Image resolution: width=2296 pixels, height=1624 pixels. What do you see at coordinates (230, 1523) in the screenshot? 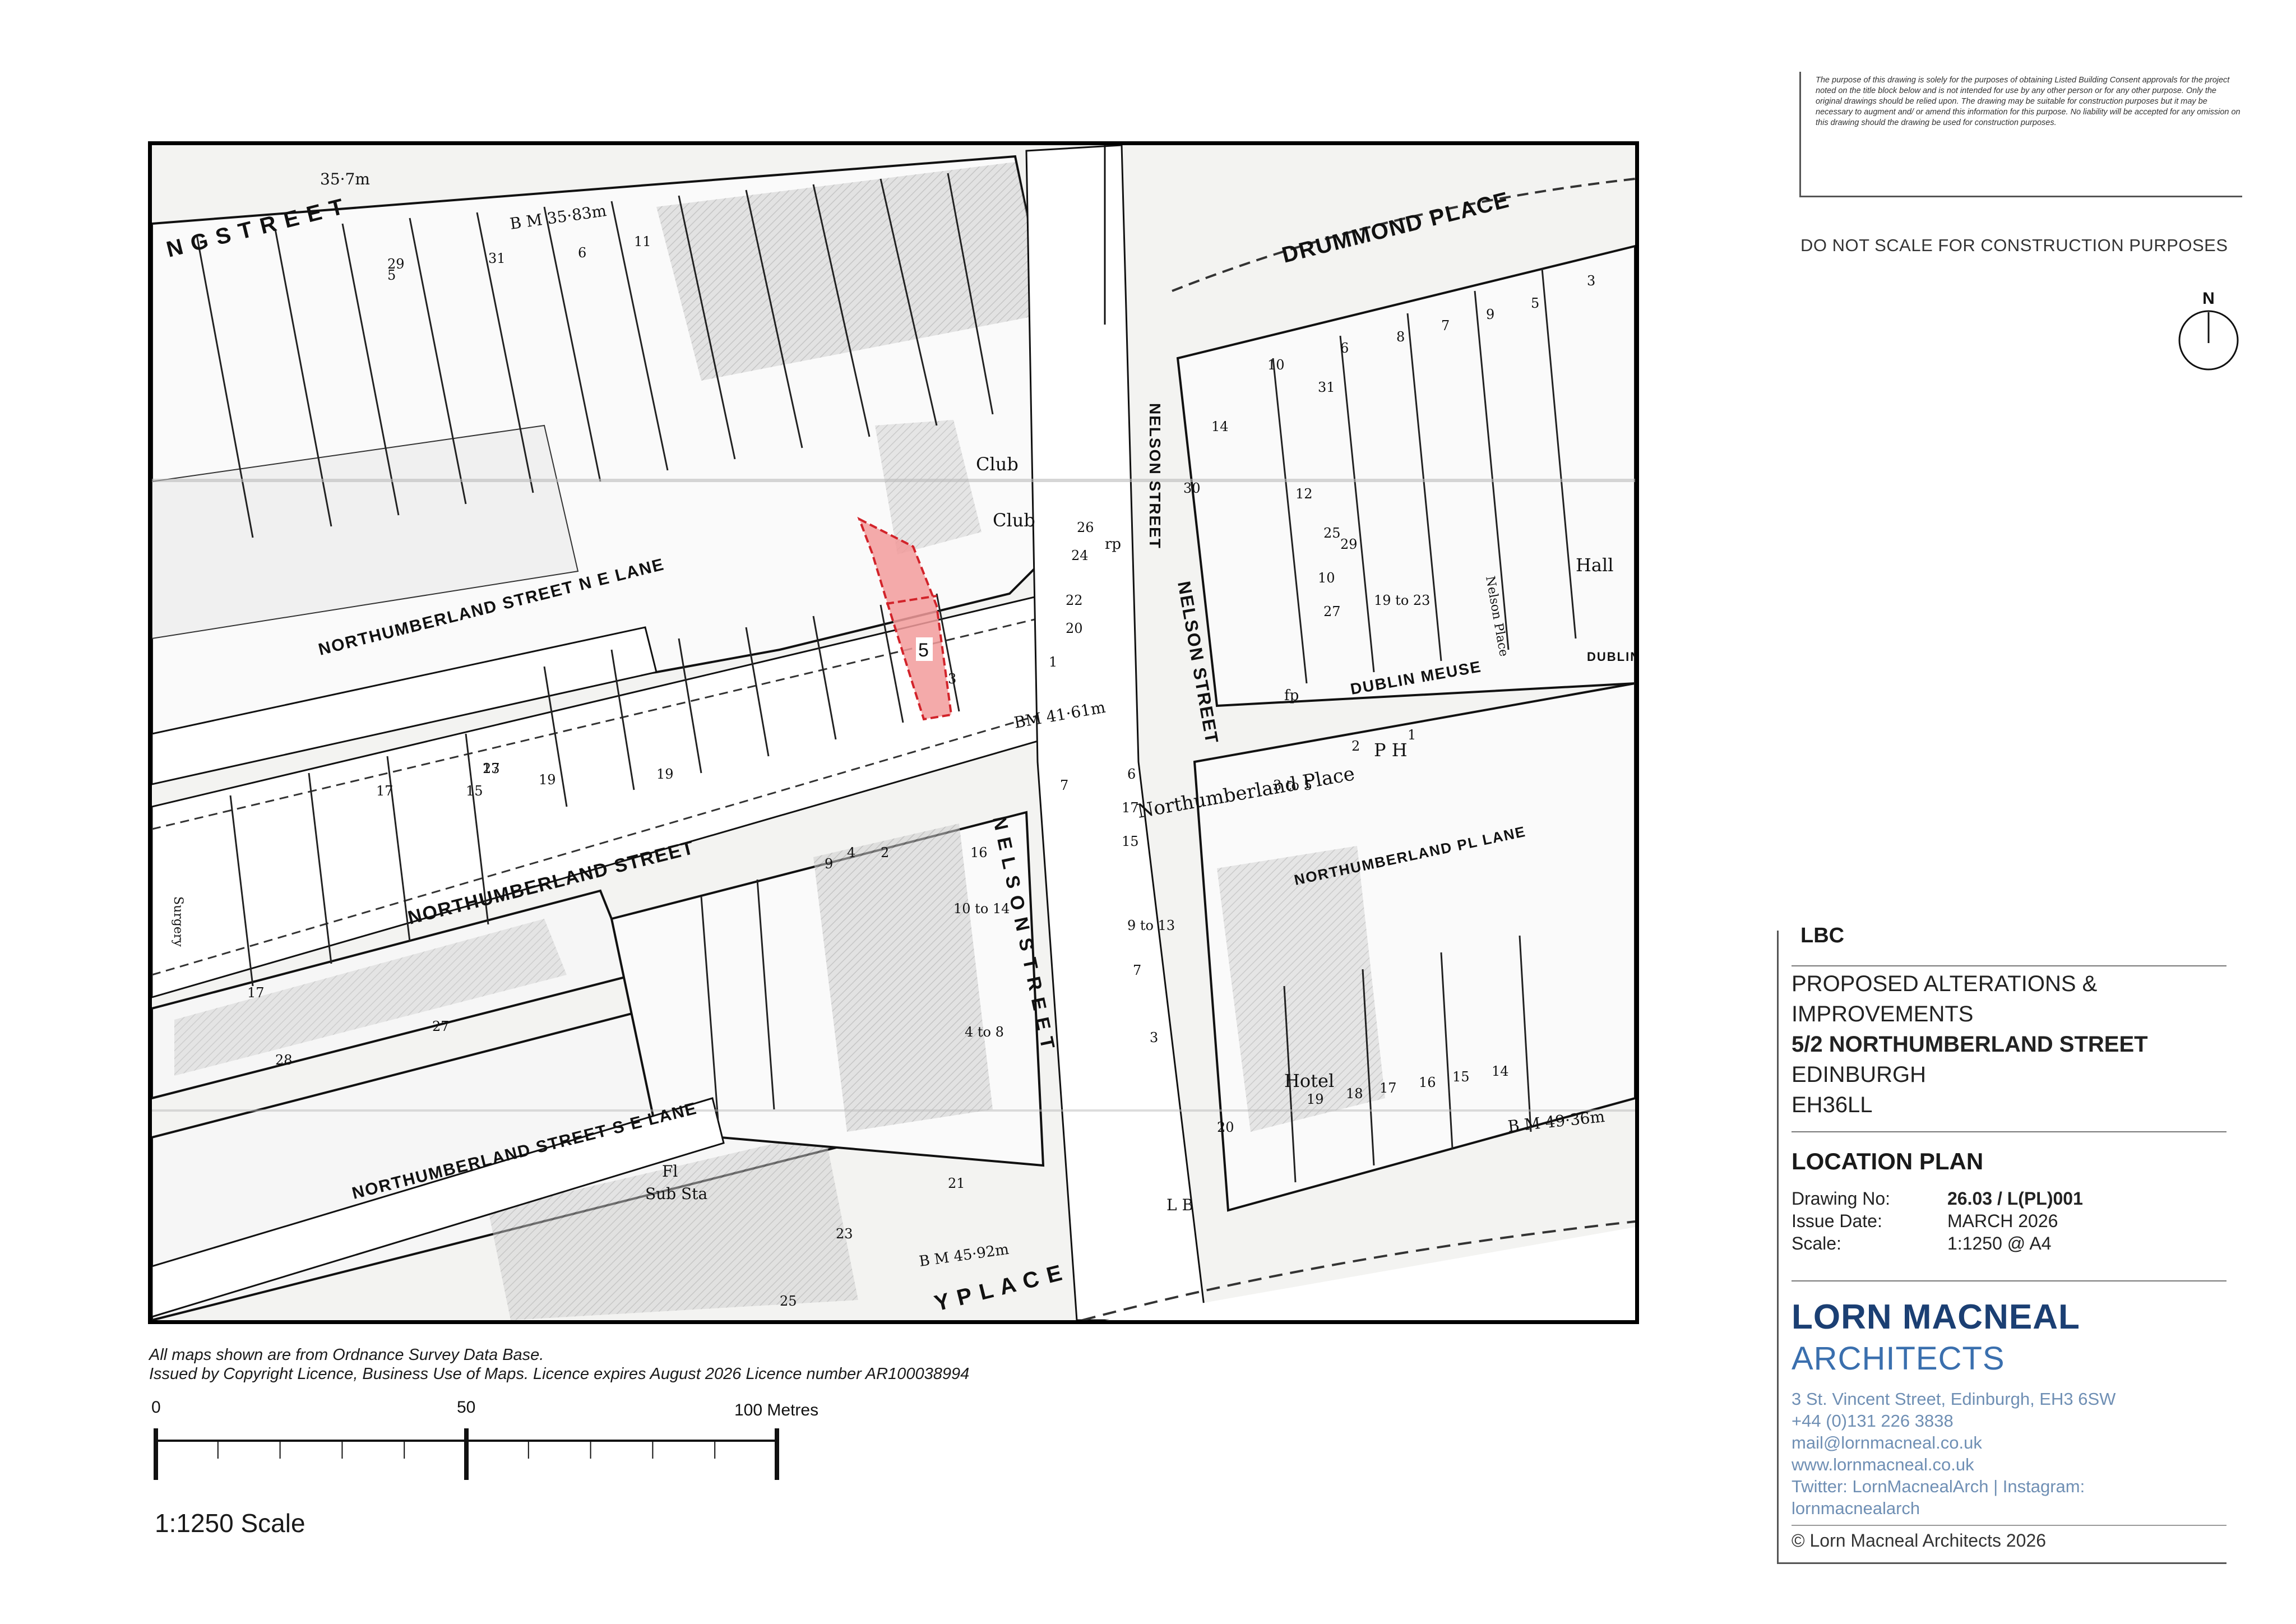
I see `scale-caption: 1:1250 Scale` at bounding box center [230, 1523].